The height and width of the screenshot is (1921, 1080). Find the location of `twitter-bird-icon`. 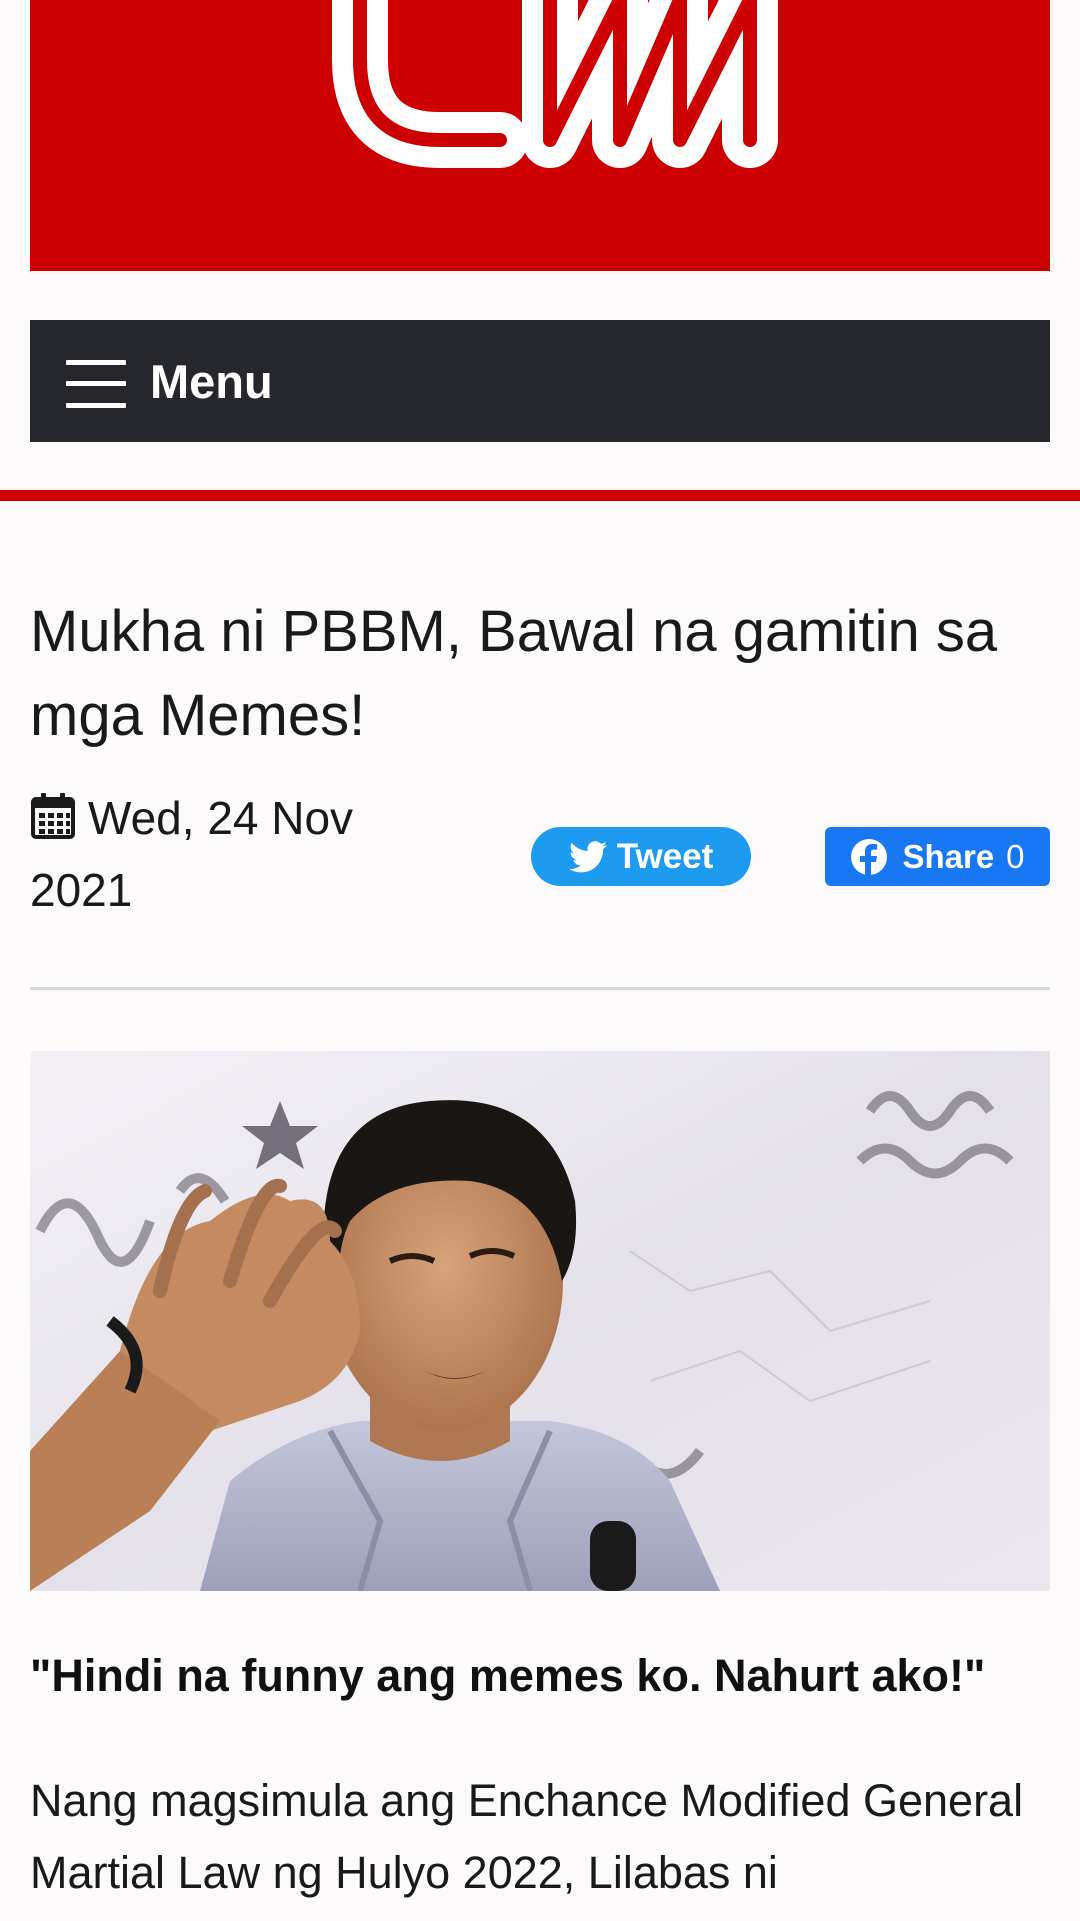

twitter-bird-icon is located at coordinates (587, 856).